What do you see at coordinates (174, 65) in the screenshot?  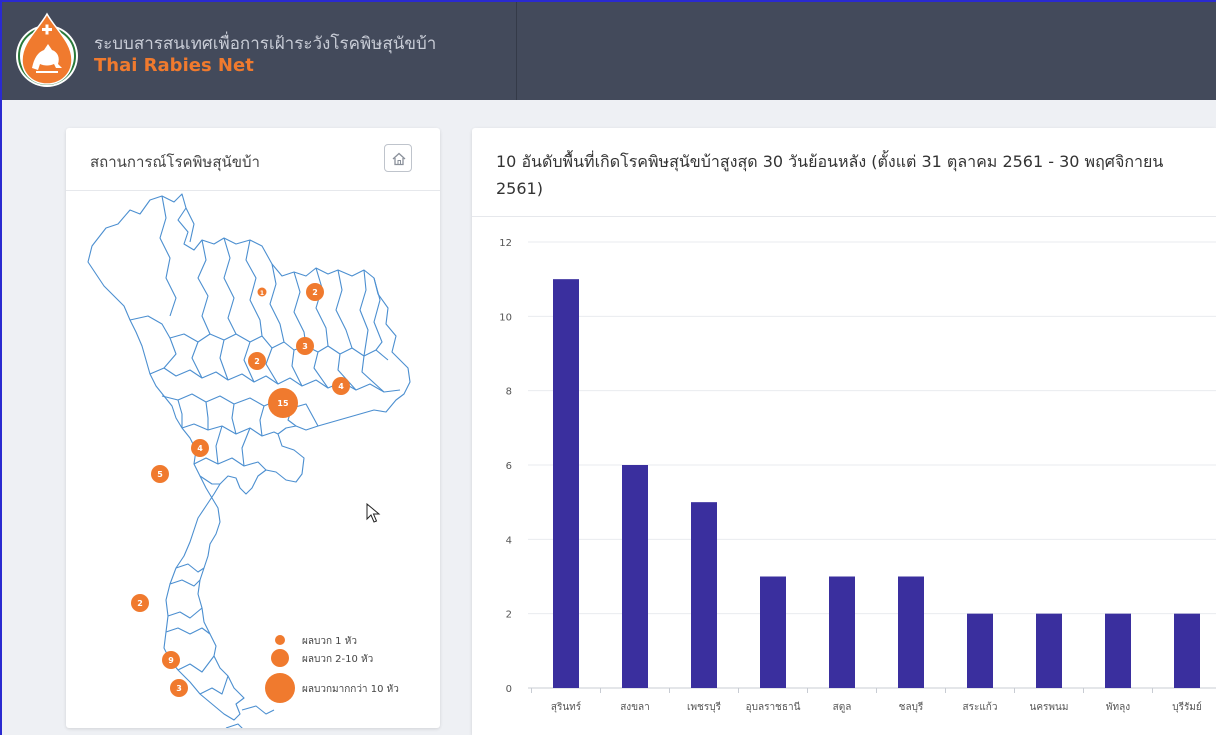 I see `app-title-english: Thai Rabies Net` at bounding box center [174, 65].